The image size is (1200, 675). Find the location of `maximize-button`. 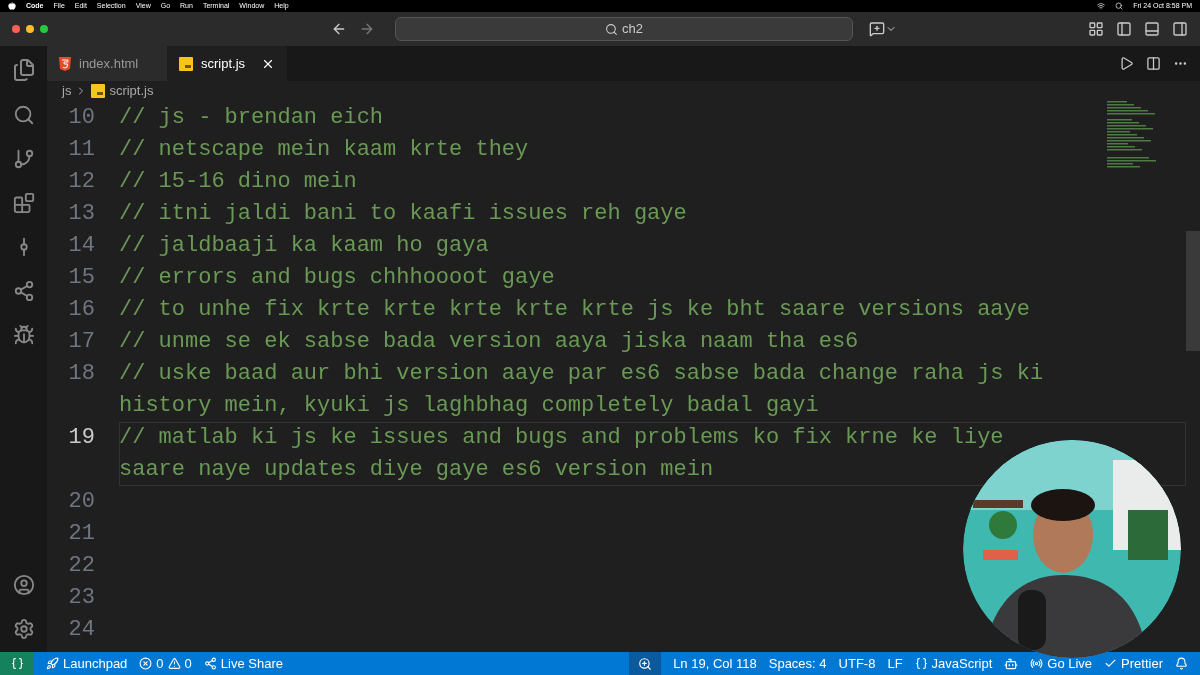

maximize-button is located at coordinates (44, 29).